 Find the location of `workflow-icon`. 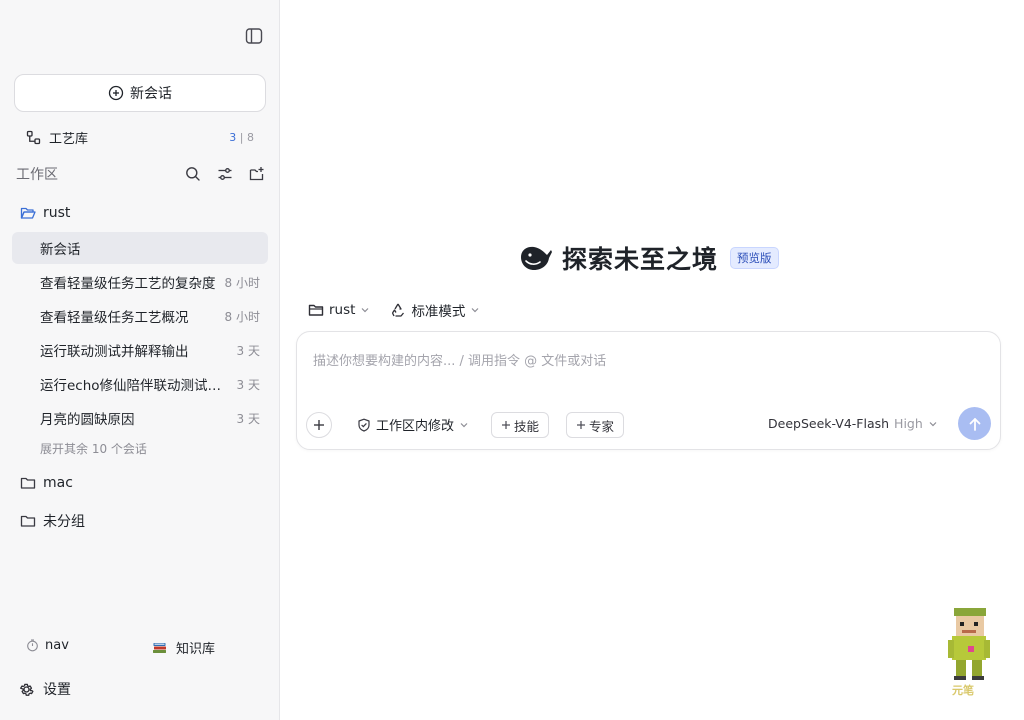

workflow-icon is located at coordinates (33, 137).